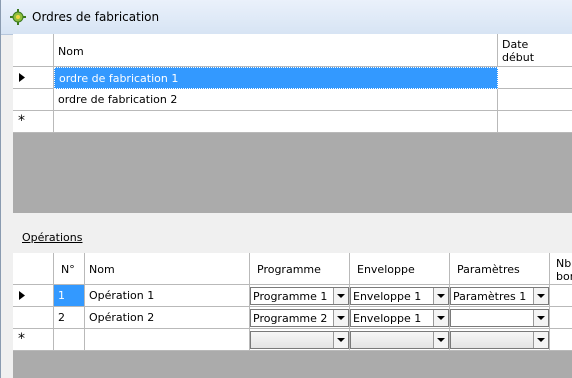 The height and width of the screenshot is (378, 572). What do you see at coordinates (33, 50) in the screenshot?
I see `orders-corner-header` at bounding box center [33, 50].